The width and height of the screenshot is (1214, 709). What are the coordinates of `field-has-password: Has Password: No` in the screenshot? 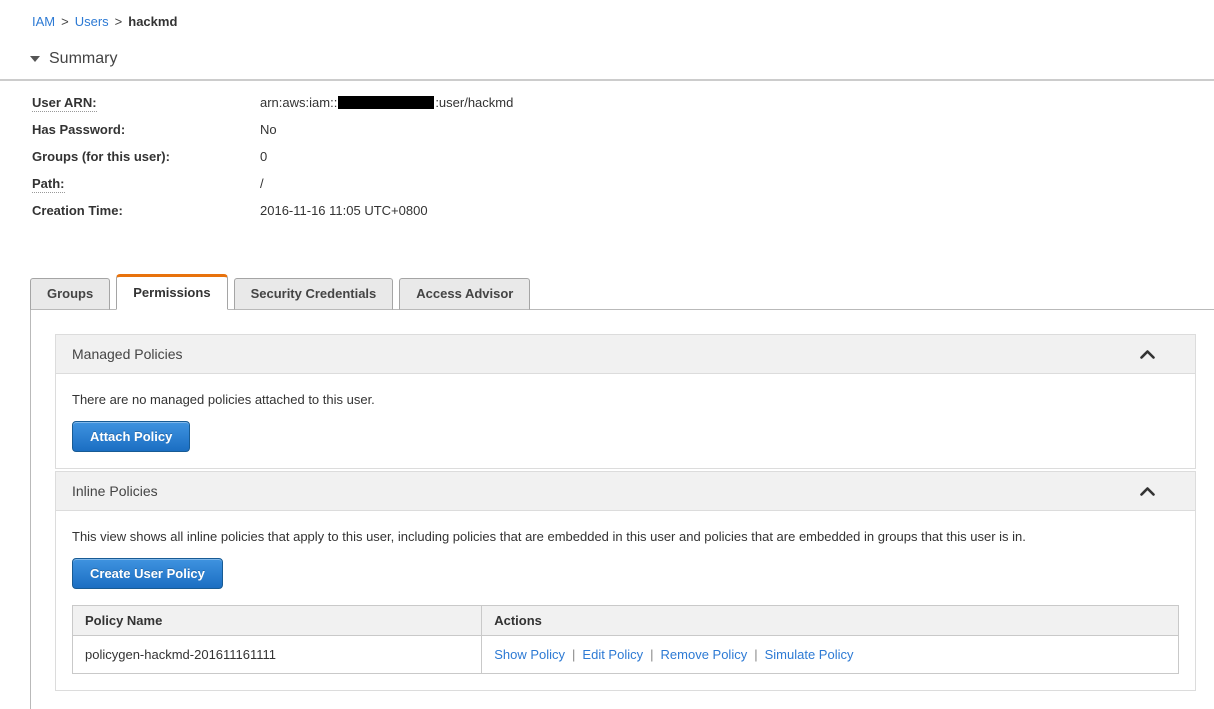 It's located at (623, 135).